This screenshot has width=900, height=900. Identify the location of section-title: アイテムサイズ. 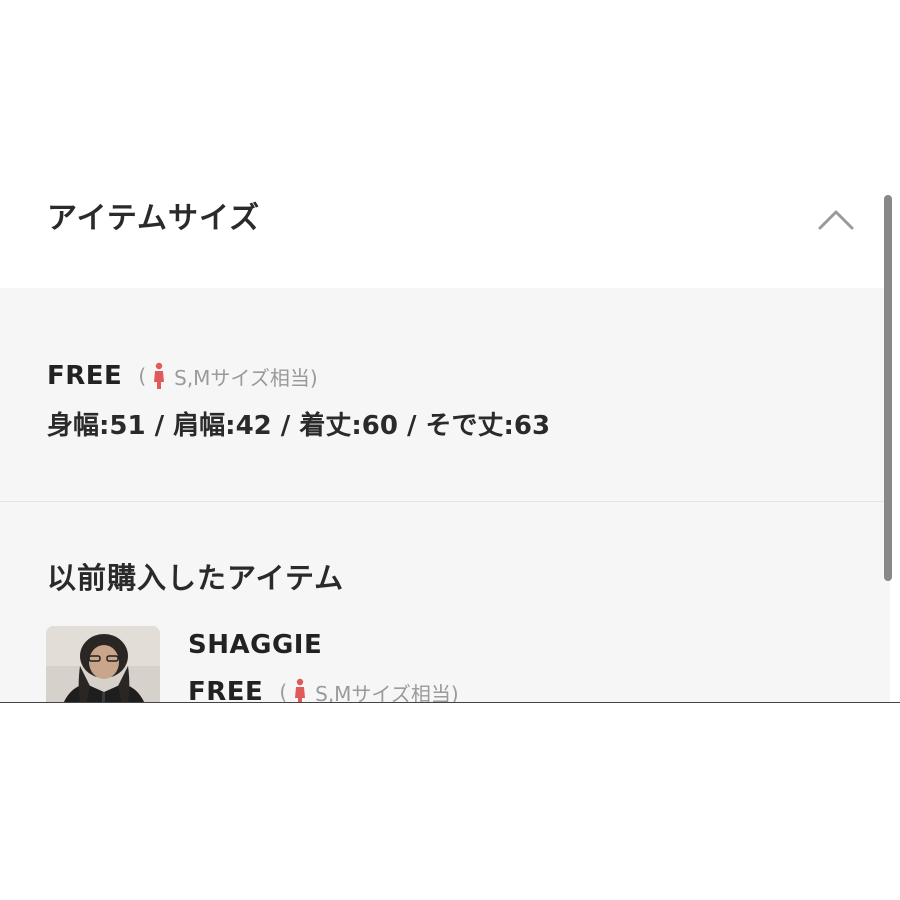
(154, 218).